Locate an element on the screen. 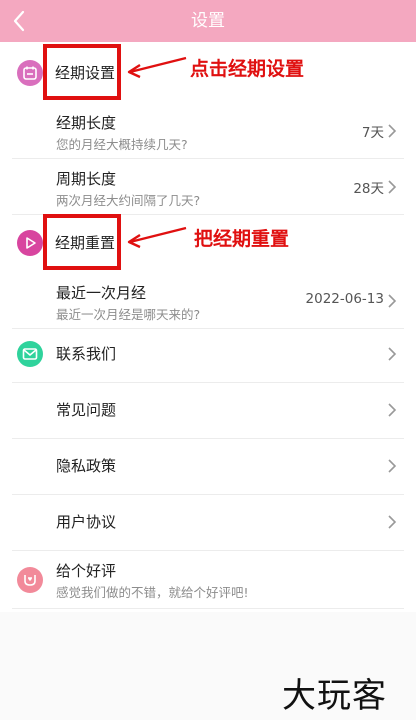 The height and width of the screenshot is (720, 416). row-title: 经期长度 is located at coordinates (86, 123).